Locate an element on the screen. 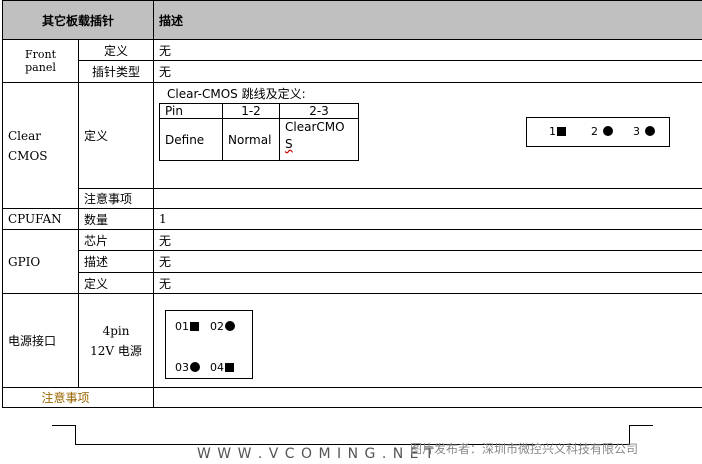  gpio-label: GPIO is located at coordinates (40, 261).